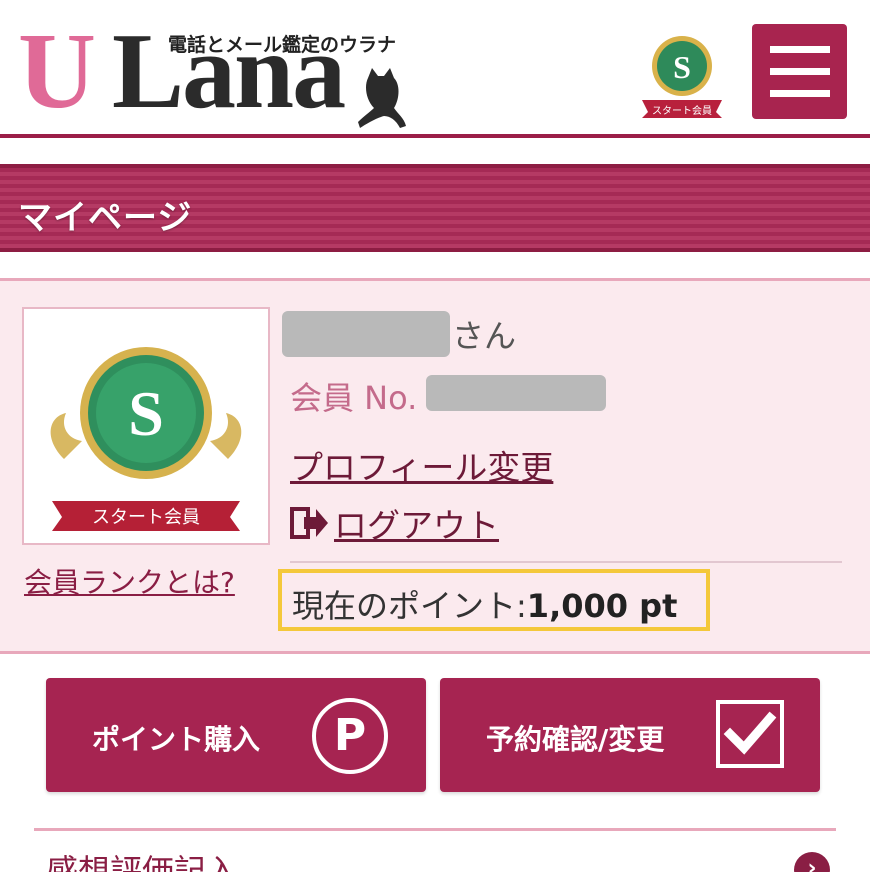  I want to click on reservation-button: 予約確認/変更, so click(630, 735).